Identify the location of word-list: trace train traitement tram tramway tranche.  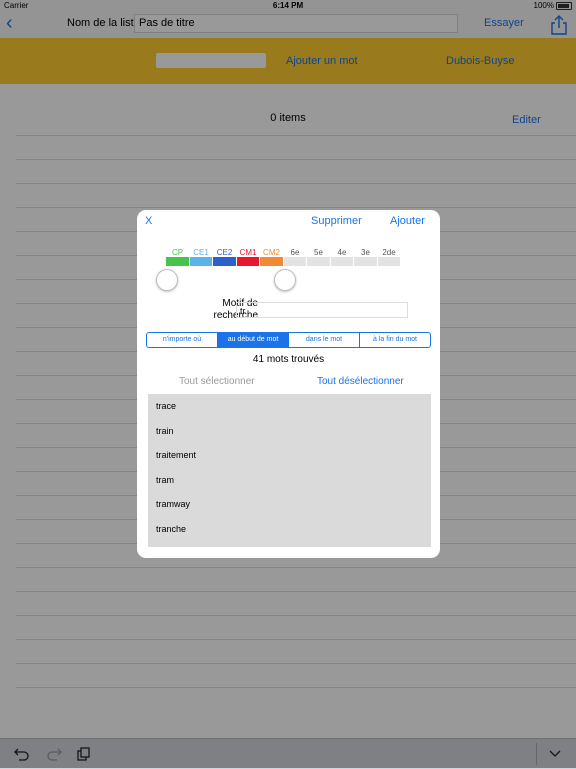
(289, 470).